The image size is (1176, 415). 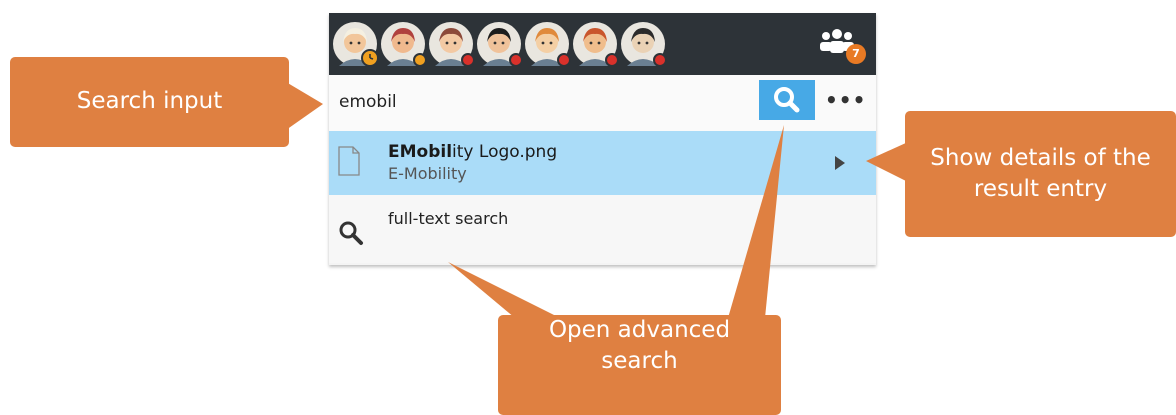 I want to click on search-row: •••, so click(x=602, y=103).